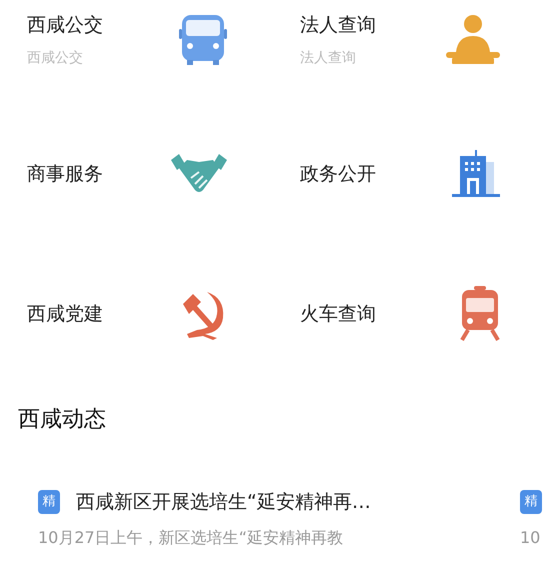 The height and width of the screenshot is (570, 550). What do you see at coordinates (476, 174) in the screenshot?
I see `office-building-icon` at bounding box center [476, 174].